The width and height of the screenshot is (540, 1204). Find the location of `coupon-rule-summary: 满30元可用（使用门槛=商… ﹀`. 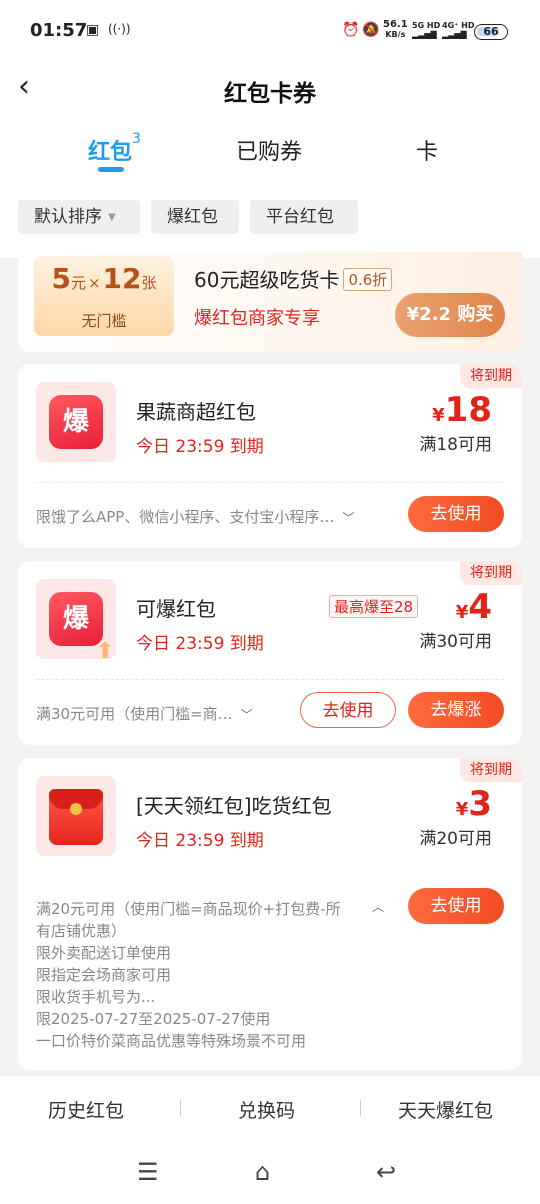

coupon-rule-summary: 满30元可用（使用门槛=商… ﹀ is located at coordinates (144, 713).